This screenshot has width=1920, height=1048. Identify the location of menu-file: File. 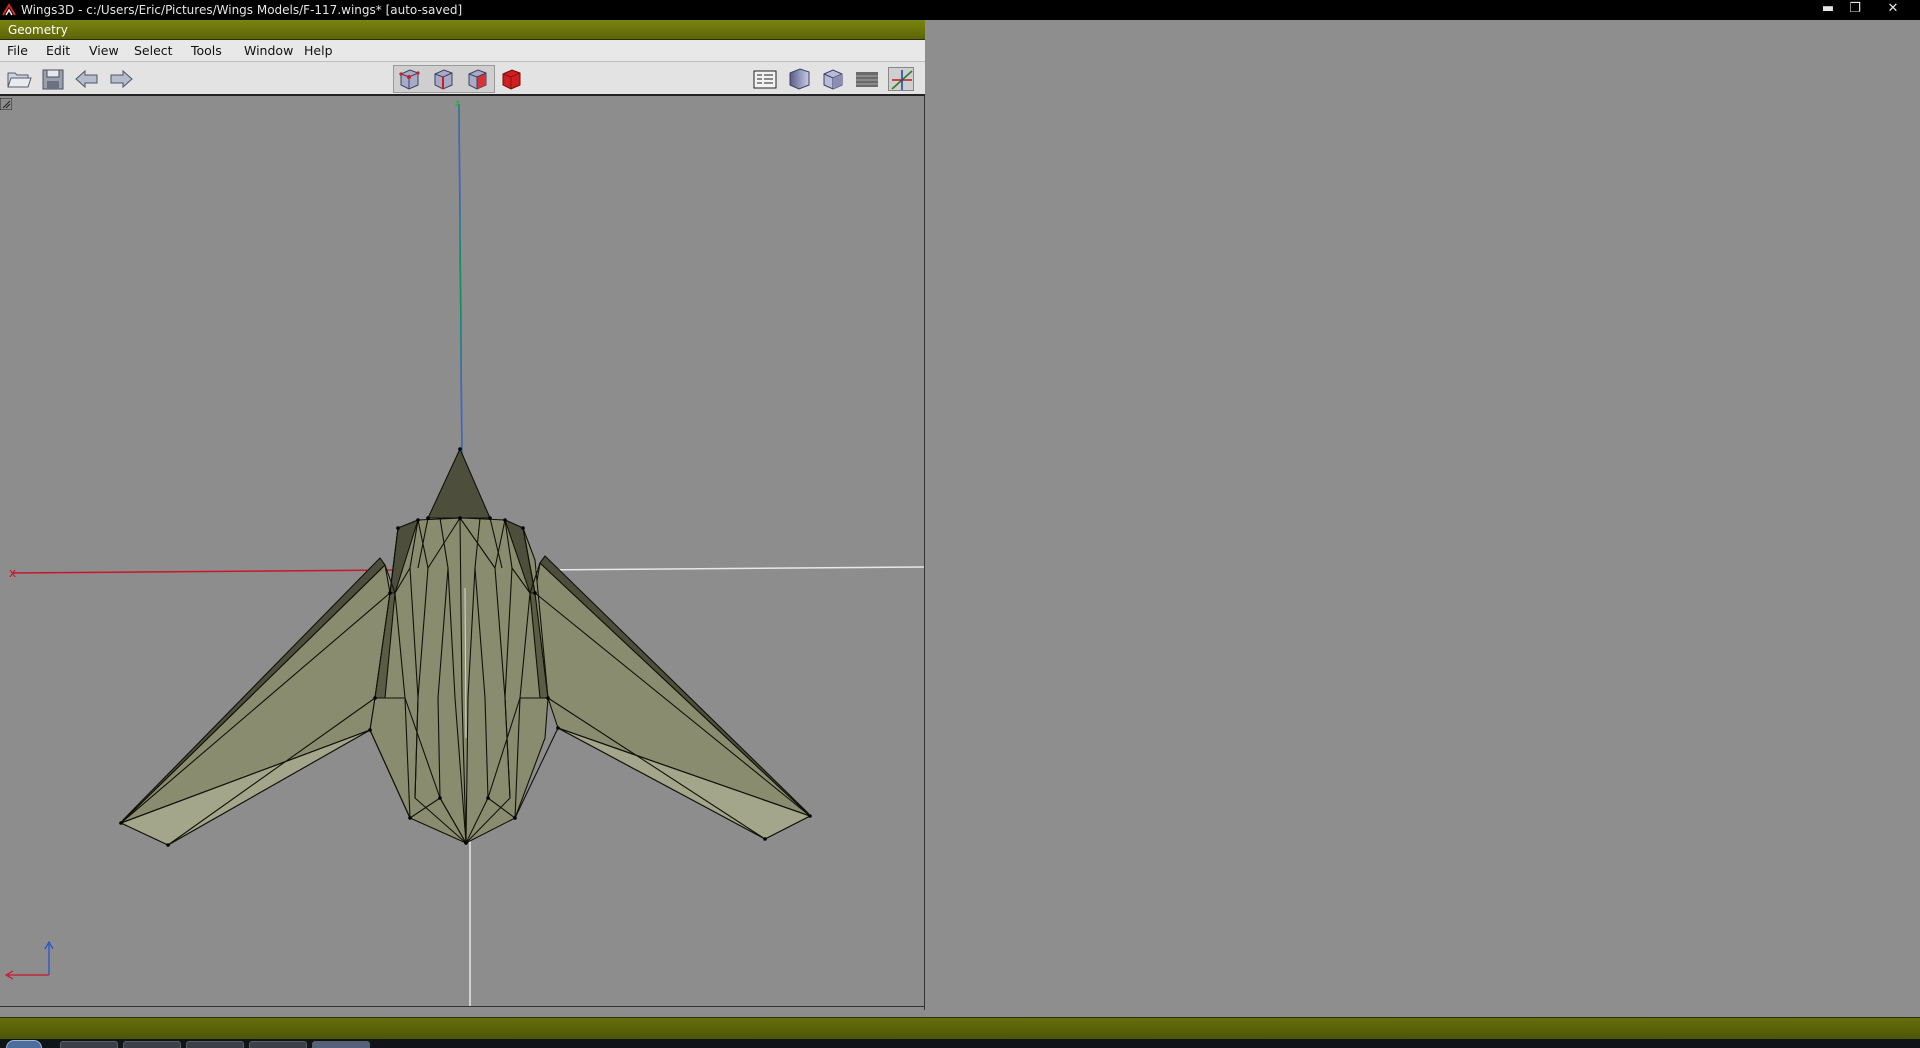
(17, 50).